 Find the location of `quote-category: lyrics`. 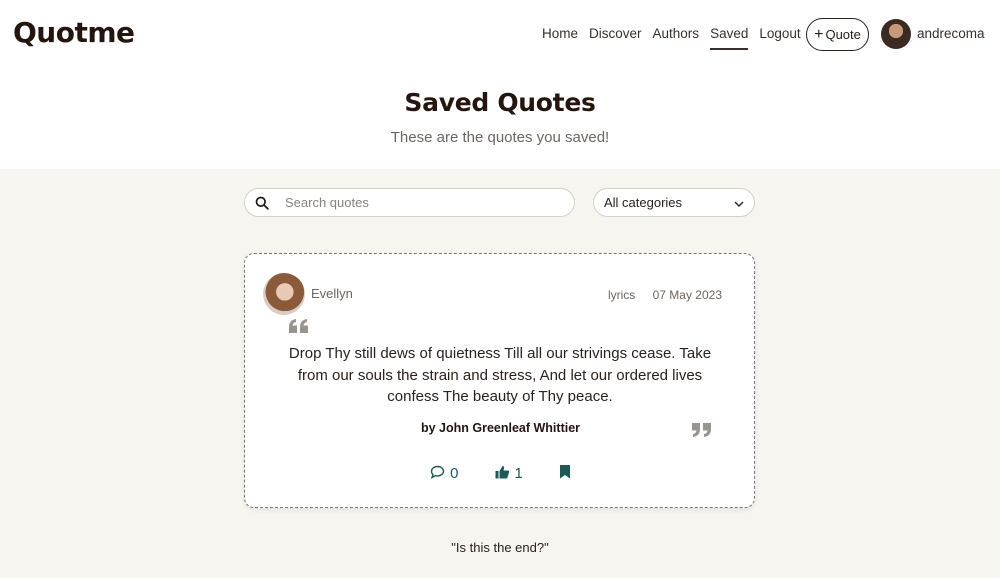

quote-category: lyrics is located at coordinates (621, 295).